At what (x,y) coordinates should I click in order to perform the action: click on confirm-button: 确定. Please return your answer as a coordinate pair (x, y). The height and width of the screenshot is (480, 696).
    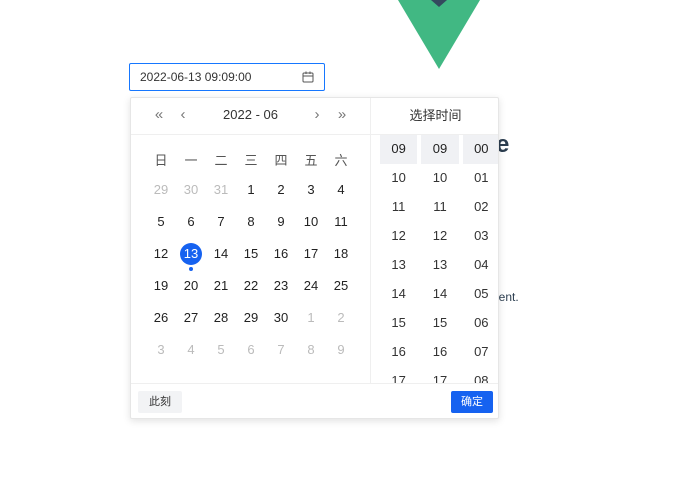
    Looking at the image, I should click on (472, 402).